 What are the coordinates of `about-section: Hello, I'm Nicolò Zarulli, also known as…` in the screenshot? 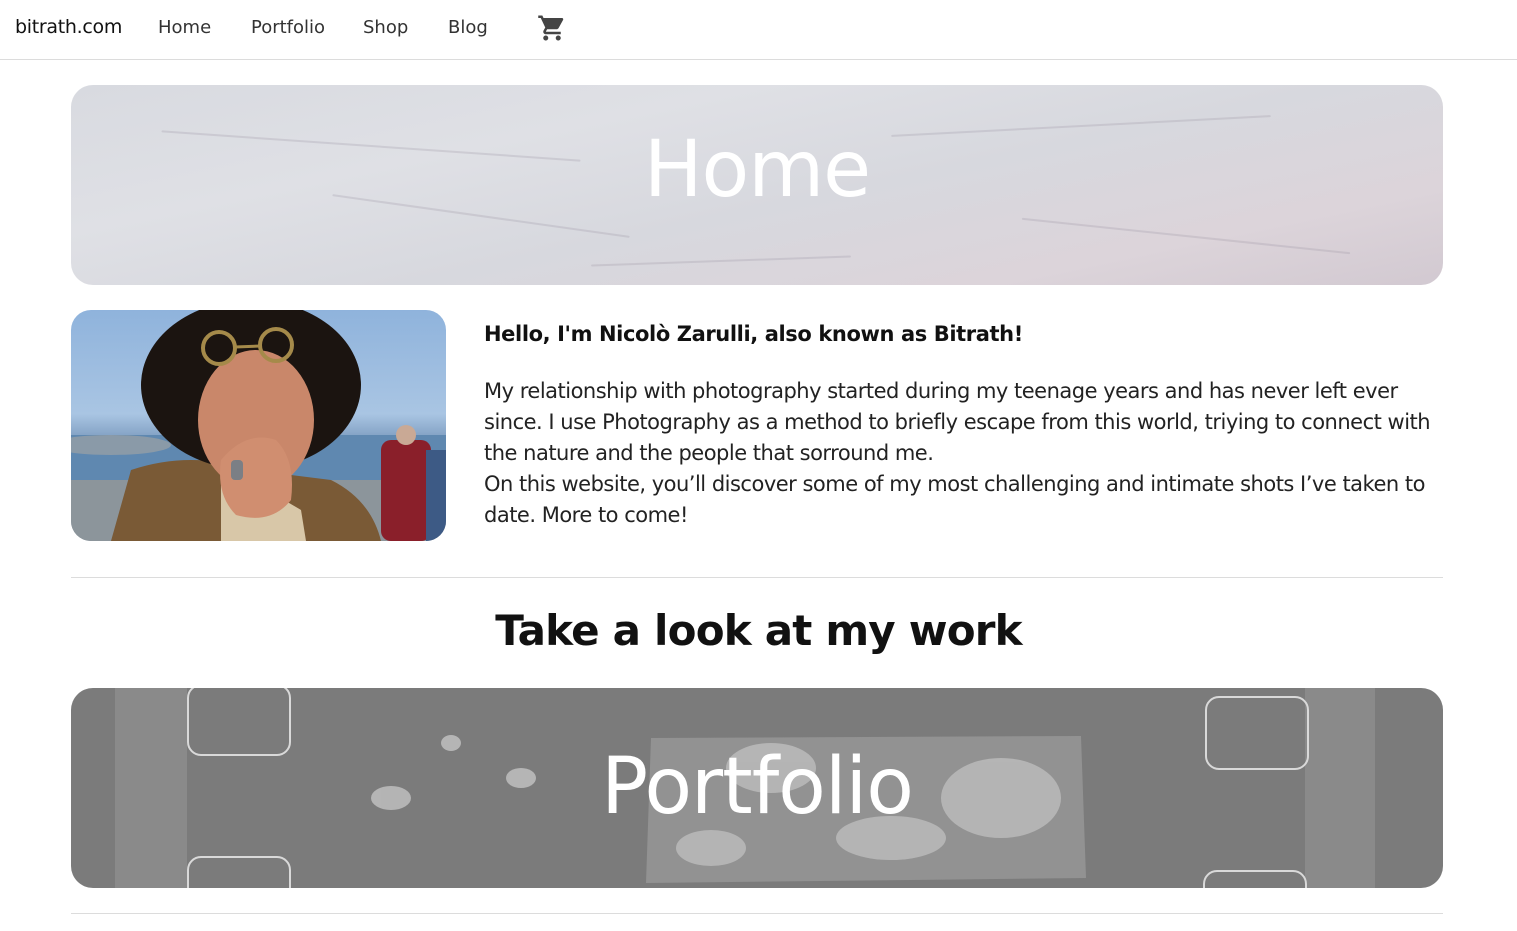 It's located at (964, 426).